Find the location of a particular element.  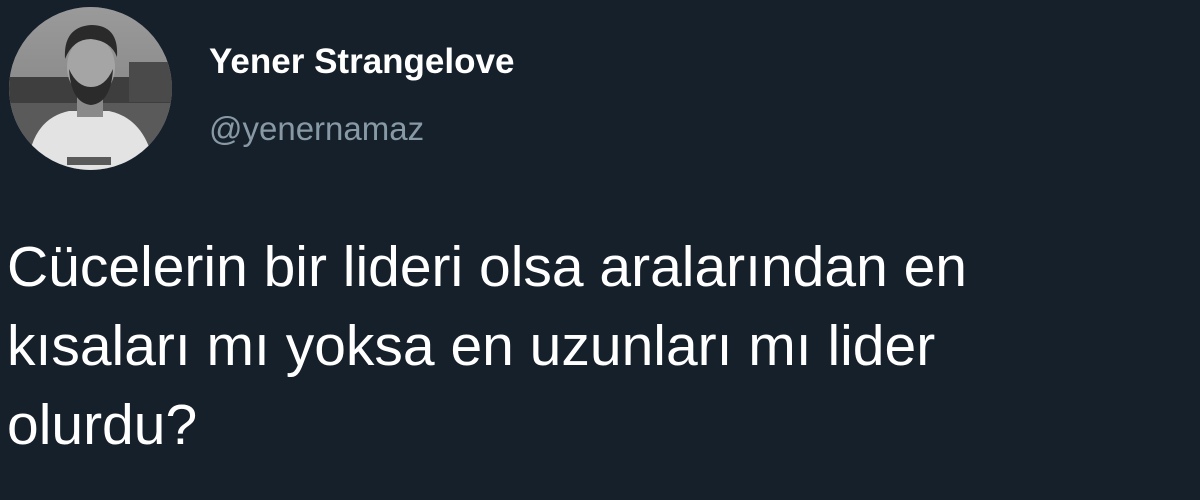

author-handle: @yenernamaz is located at coordinates (361, 129).